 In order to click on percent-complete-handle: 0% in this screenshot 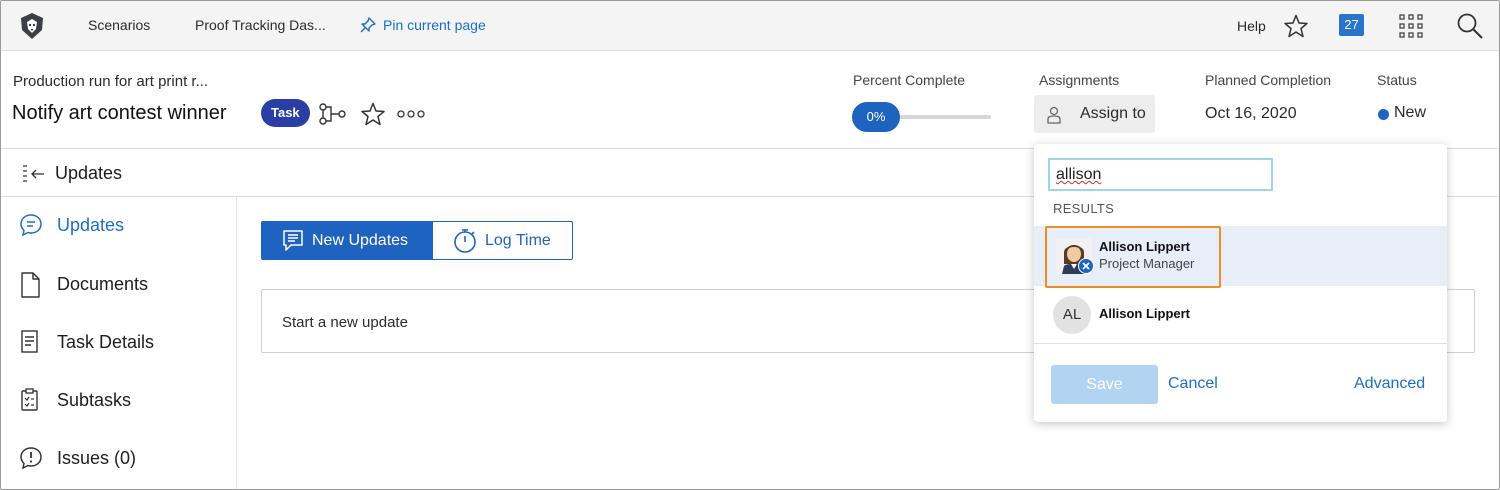, I will do `click(876, 117)`.